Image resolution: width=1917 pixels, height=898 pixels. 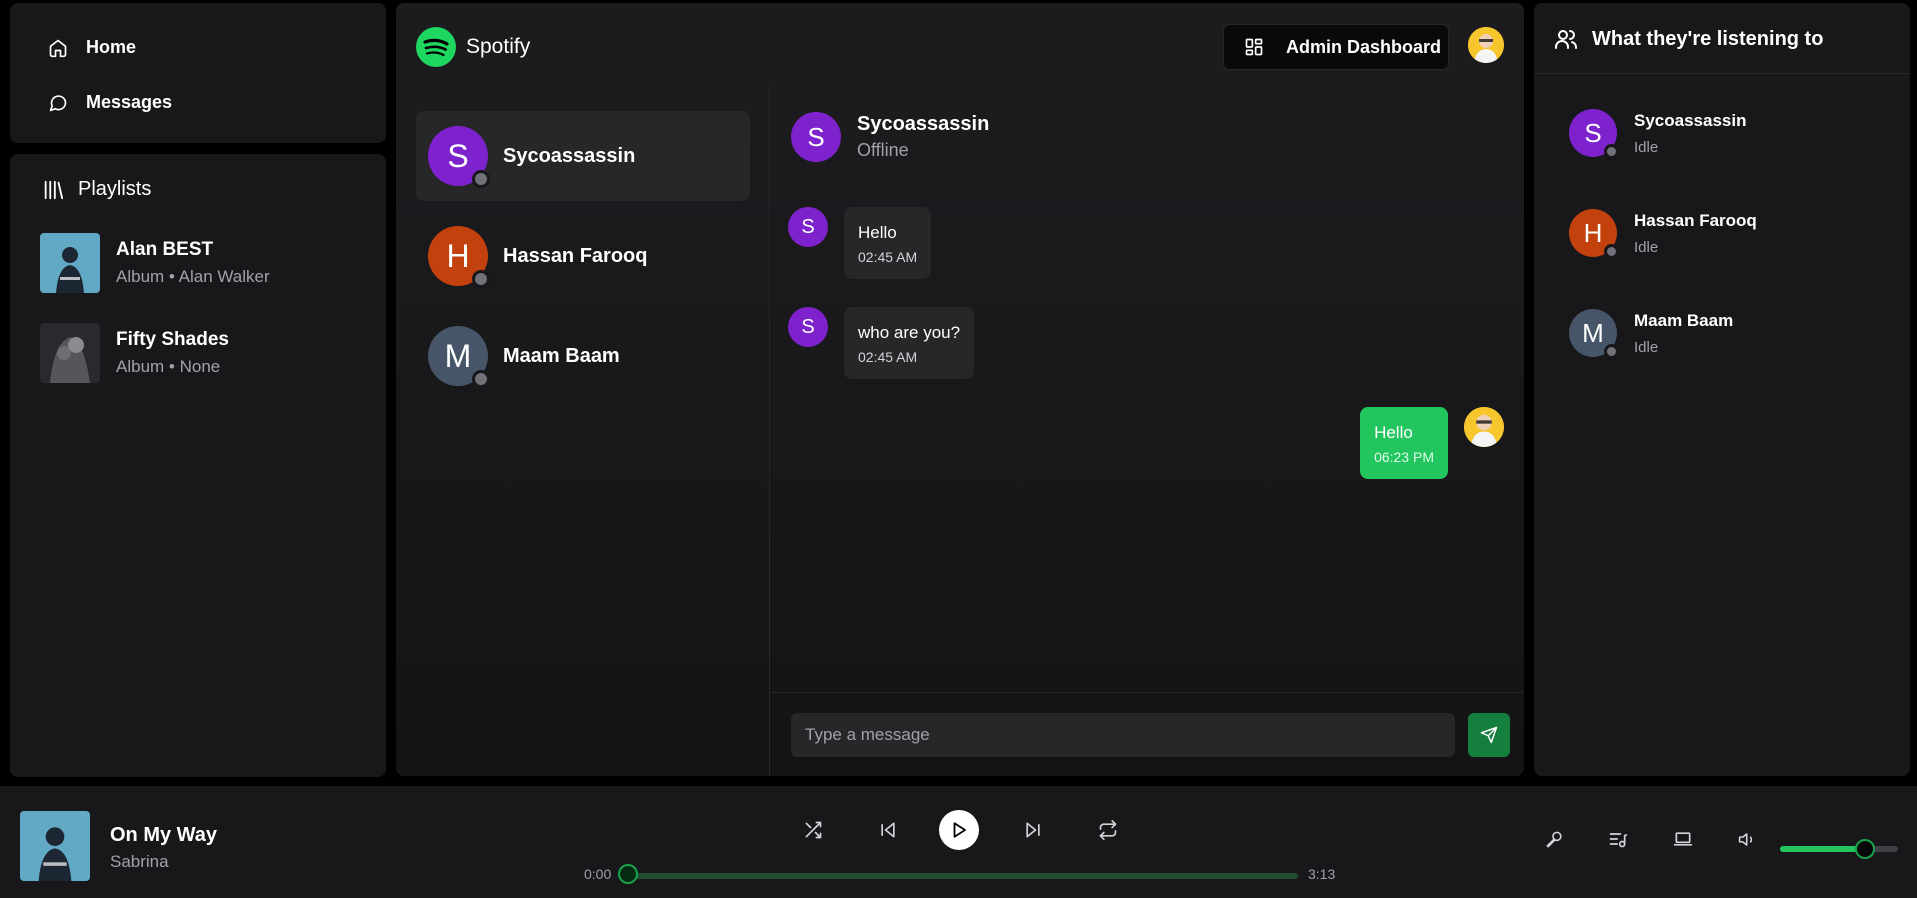 I want to click on chat-user-name: Sycoassassin, so click(x=923, y=124).